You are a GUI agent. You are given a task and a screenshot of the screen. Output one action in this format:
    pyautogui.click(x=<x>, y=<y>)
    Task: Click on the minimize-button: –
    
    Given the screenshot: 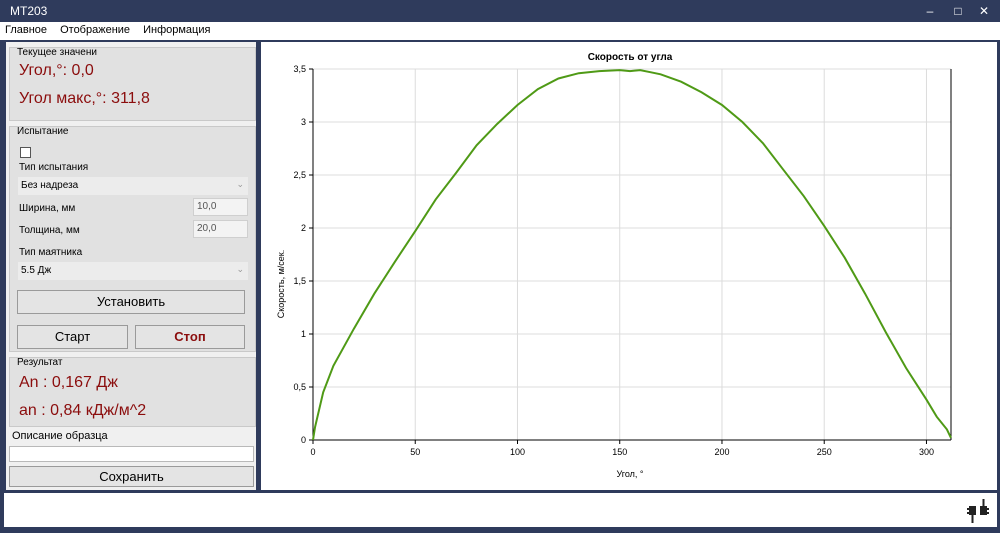 What is the action you would take?
    pyautogui.click(x=930, y=11)
    